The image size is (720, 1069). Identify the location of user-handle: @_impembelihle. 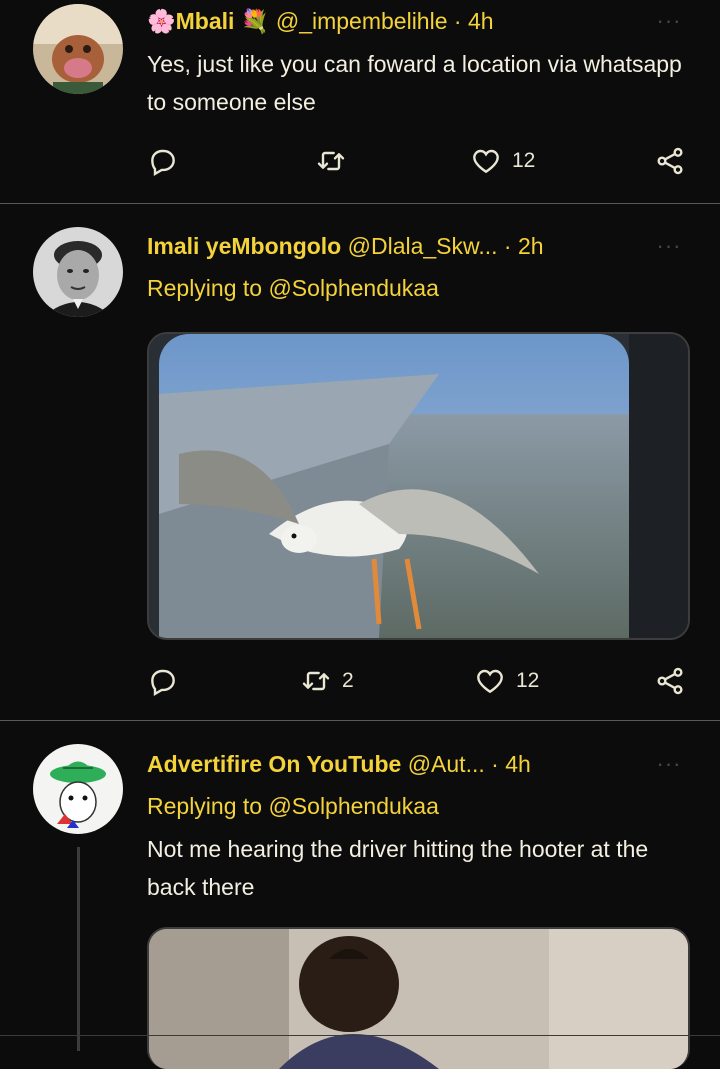
(362, 21).